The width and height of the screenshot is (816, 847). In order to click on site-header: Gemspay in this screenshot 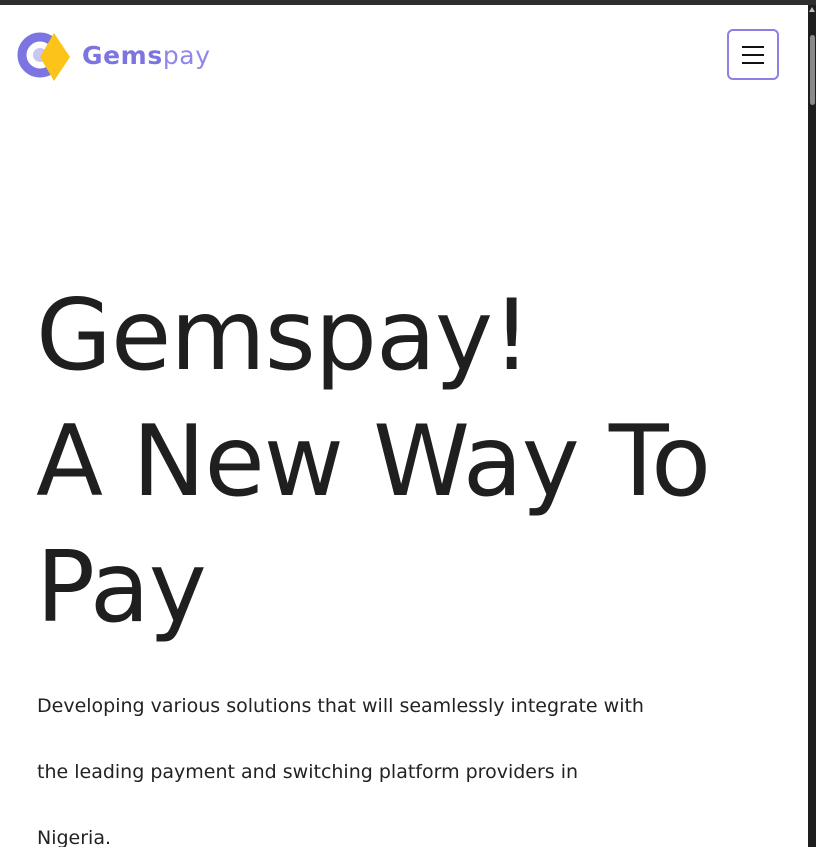, I will do `click(404, 55)`.